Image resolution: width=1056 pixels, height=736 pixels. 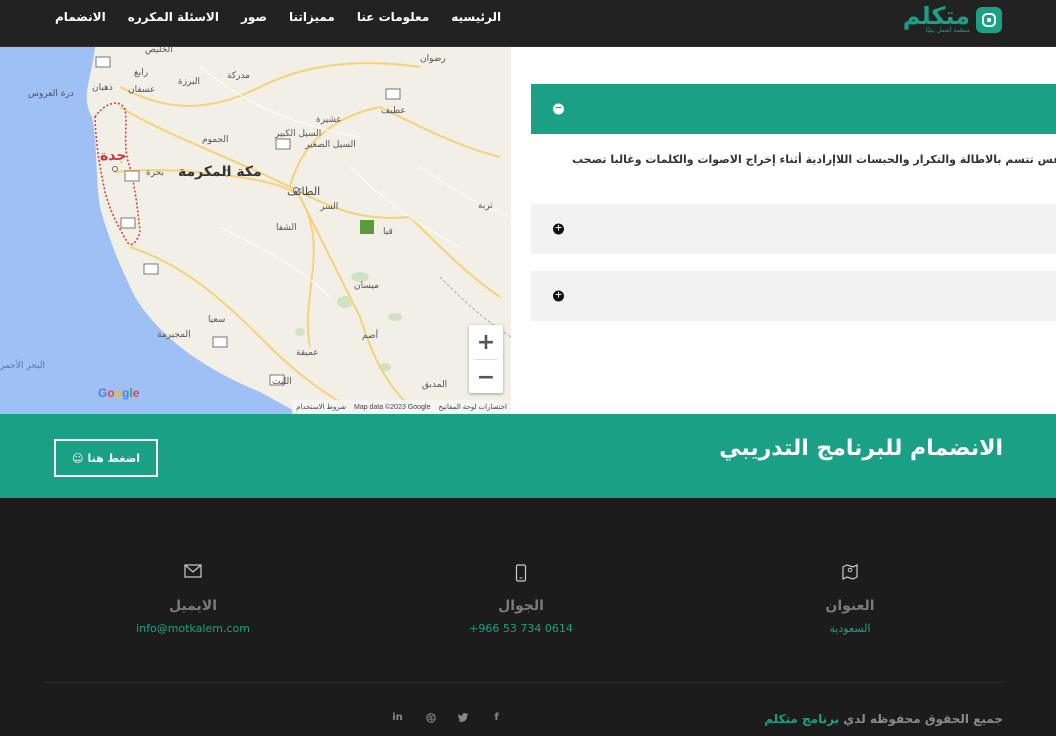 I want to click on logo-wordmark: متكلم, so click(x=936, y=16).